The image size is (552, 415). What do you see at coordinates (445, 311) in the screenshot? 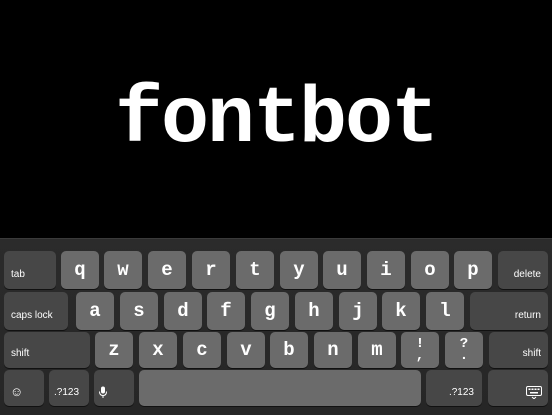
I see `key-l: l` at bounding box center [445, 311].